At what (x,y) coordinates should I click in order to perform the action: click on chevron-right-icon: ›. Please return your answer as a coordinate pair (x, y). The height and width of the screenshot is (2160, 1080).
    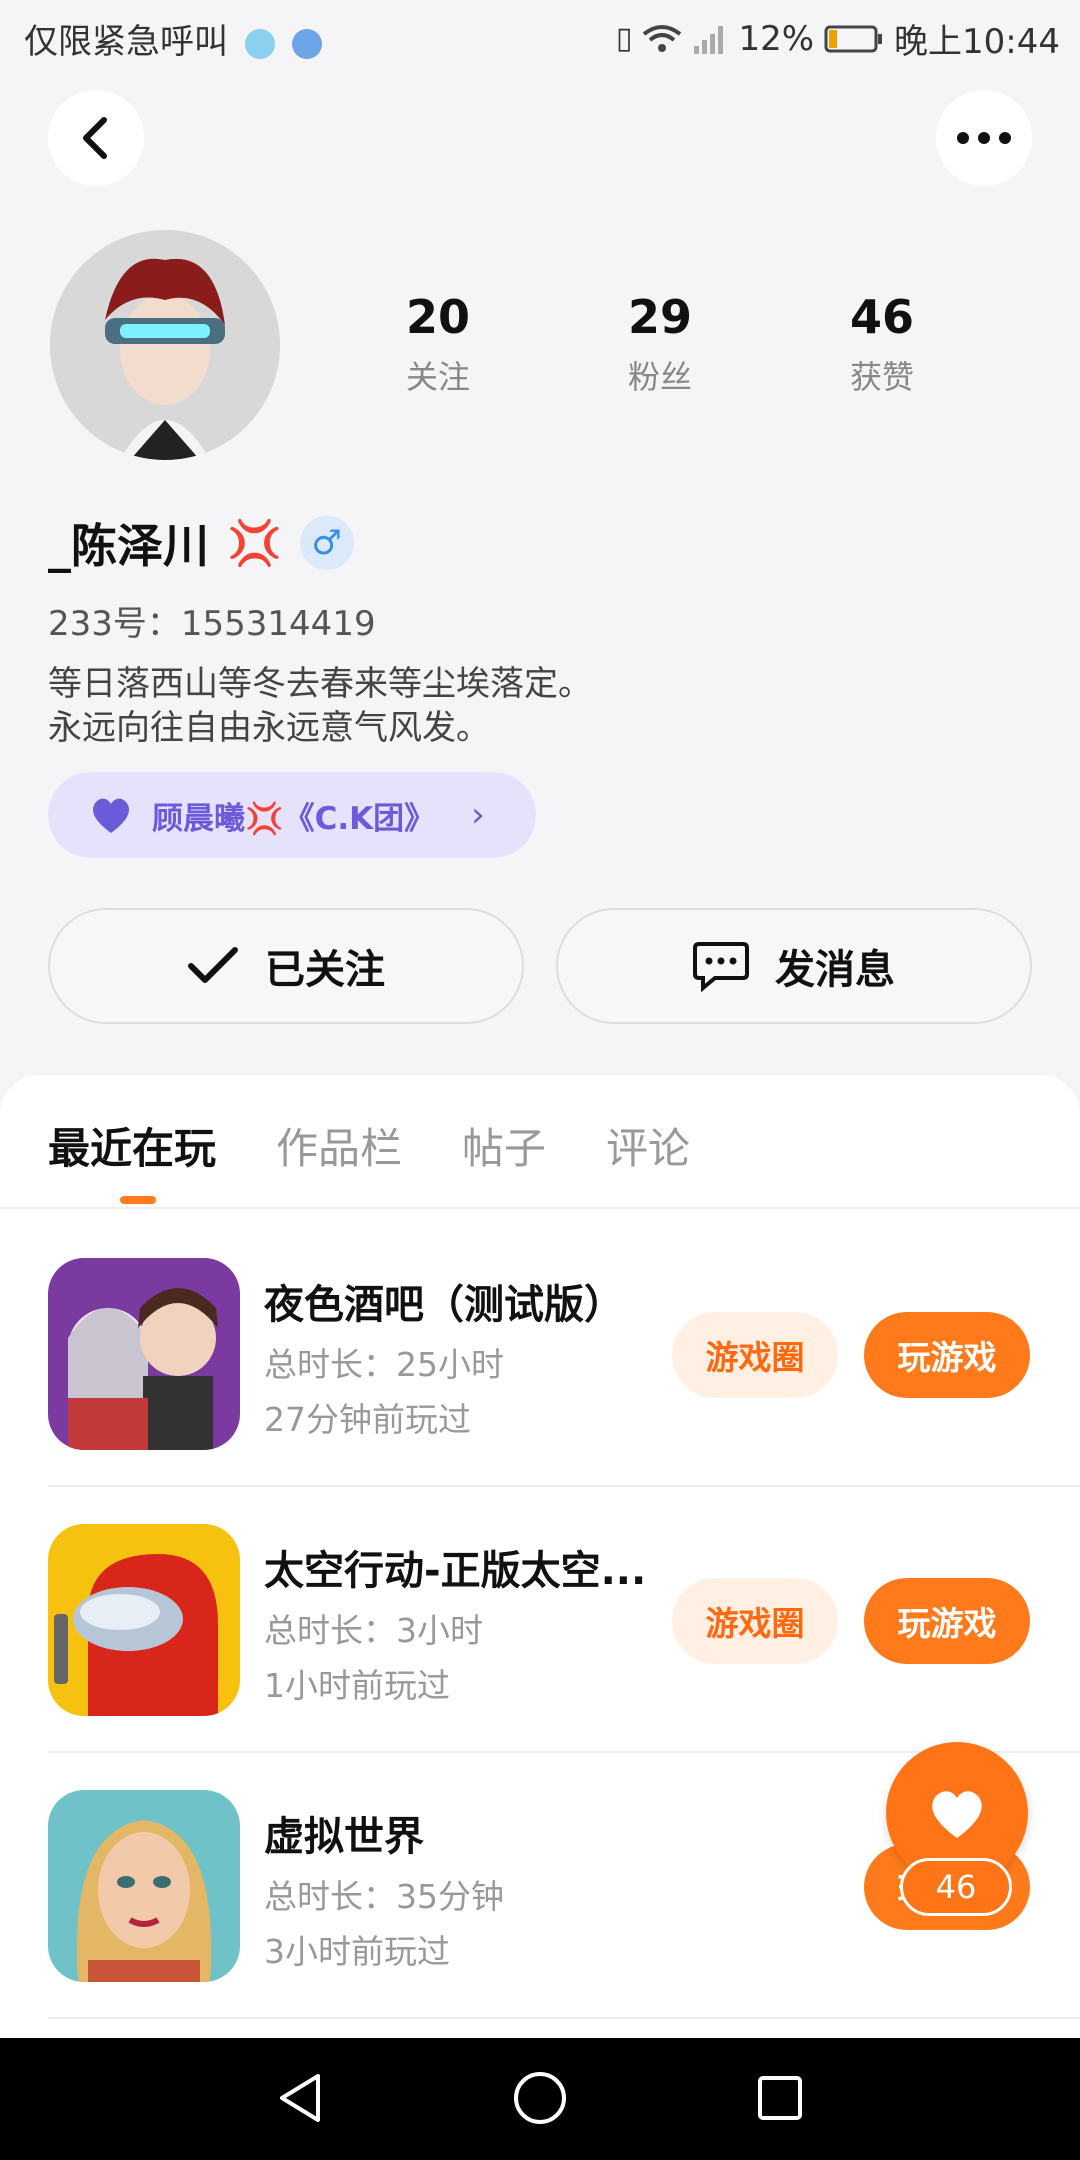
    Looking at the image, I should click on (478, 815).